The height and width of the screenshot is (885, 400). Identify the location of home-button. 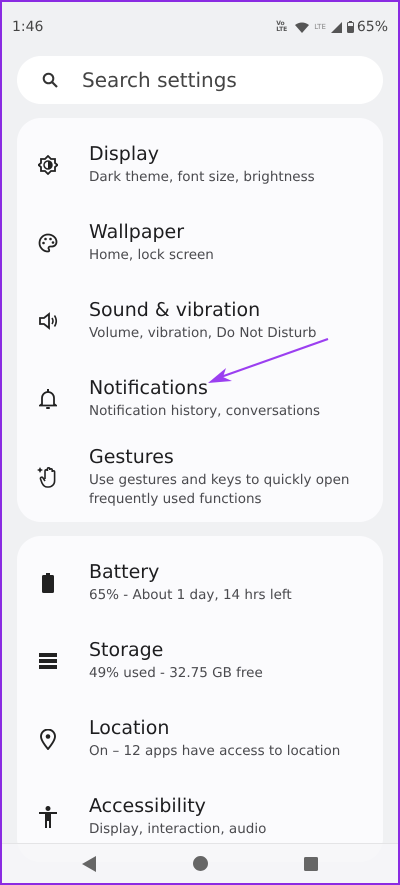
(200, 863).